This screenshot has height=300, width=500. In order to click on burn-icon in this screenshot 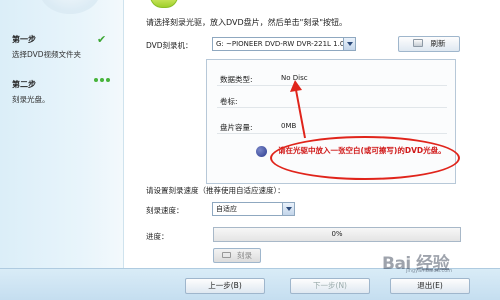, I will do `click(226, 255)`.